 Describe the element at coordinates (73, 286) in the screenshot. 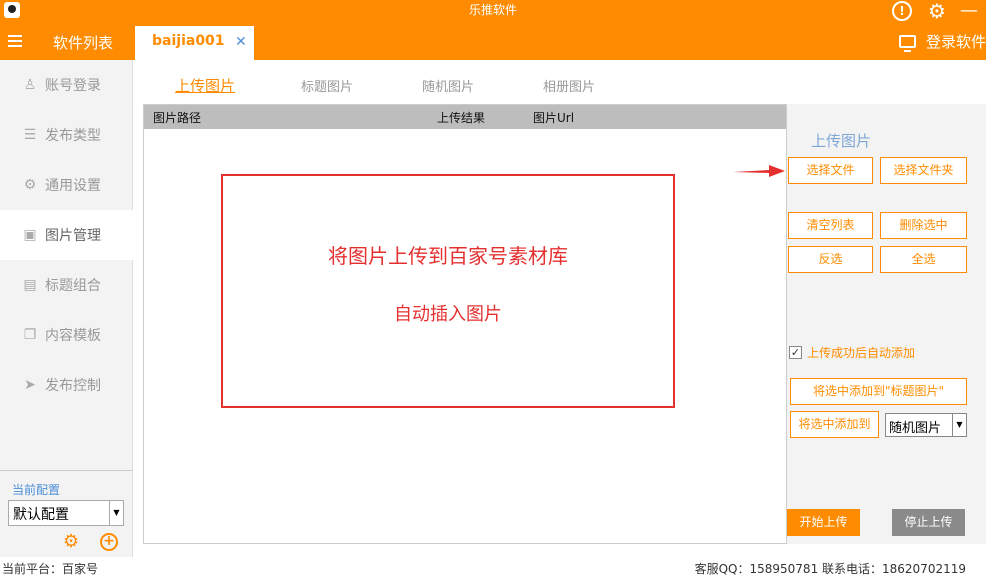

I see `sidebar-item-label: 标题组合` at that location.